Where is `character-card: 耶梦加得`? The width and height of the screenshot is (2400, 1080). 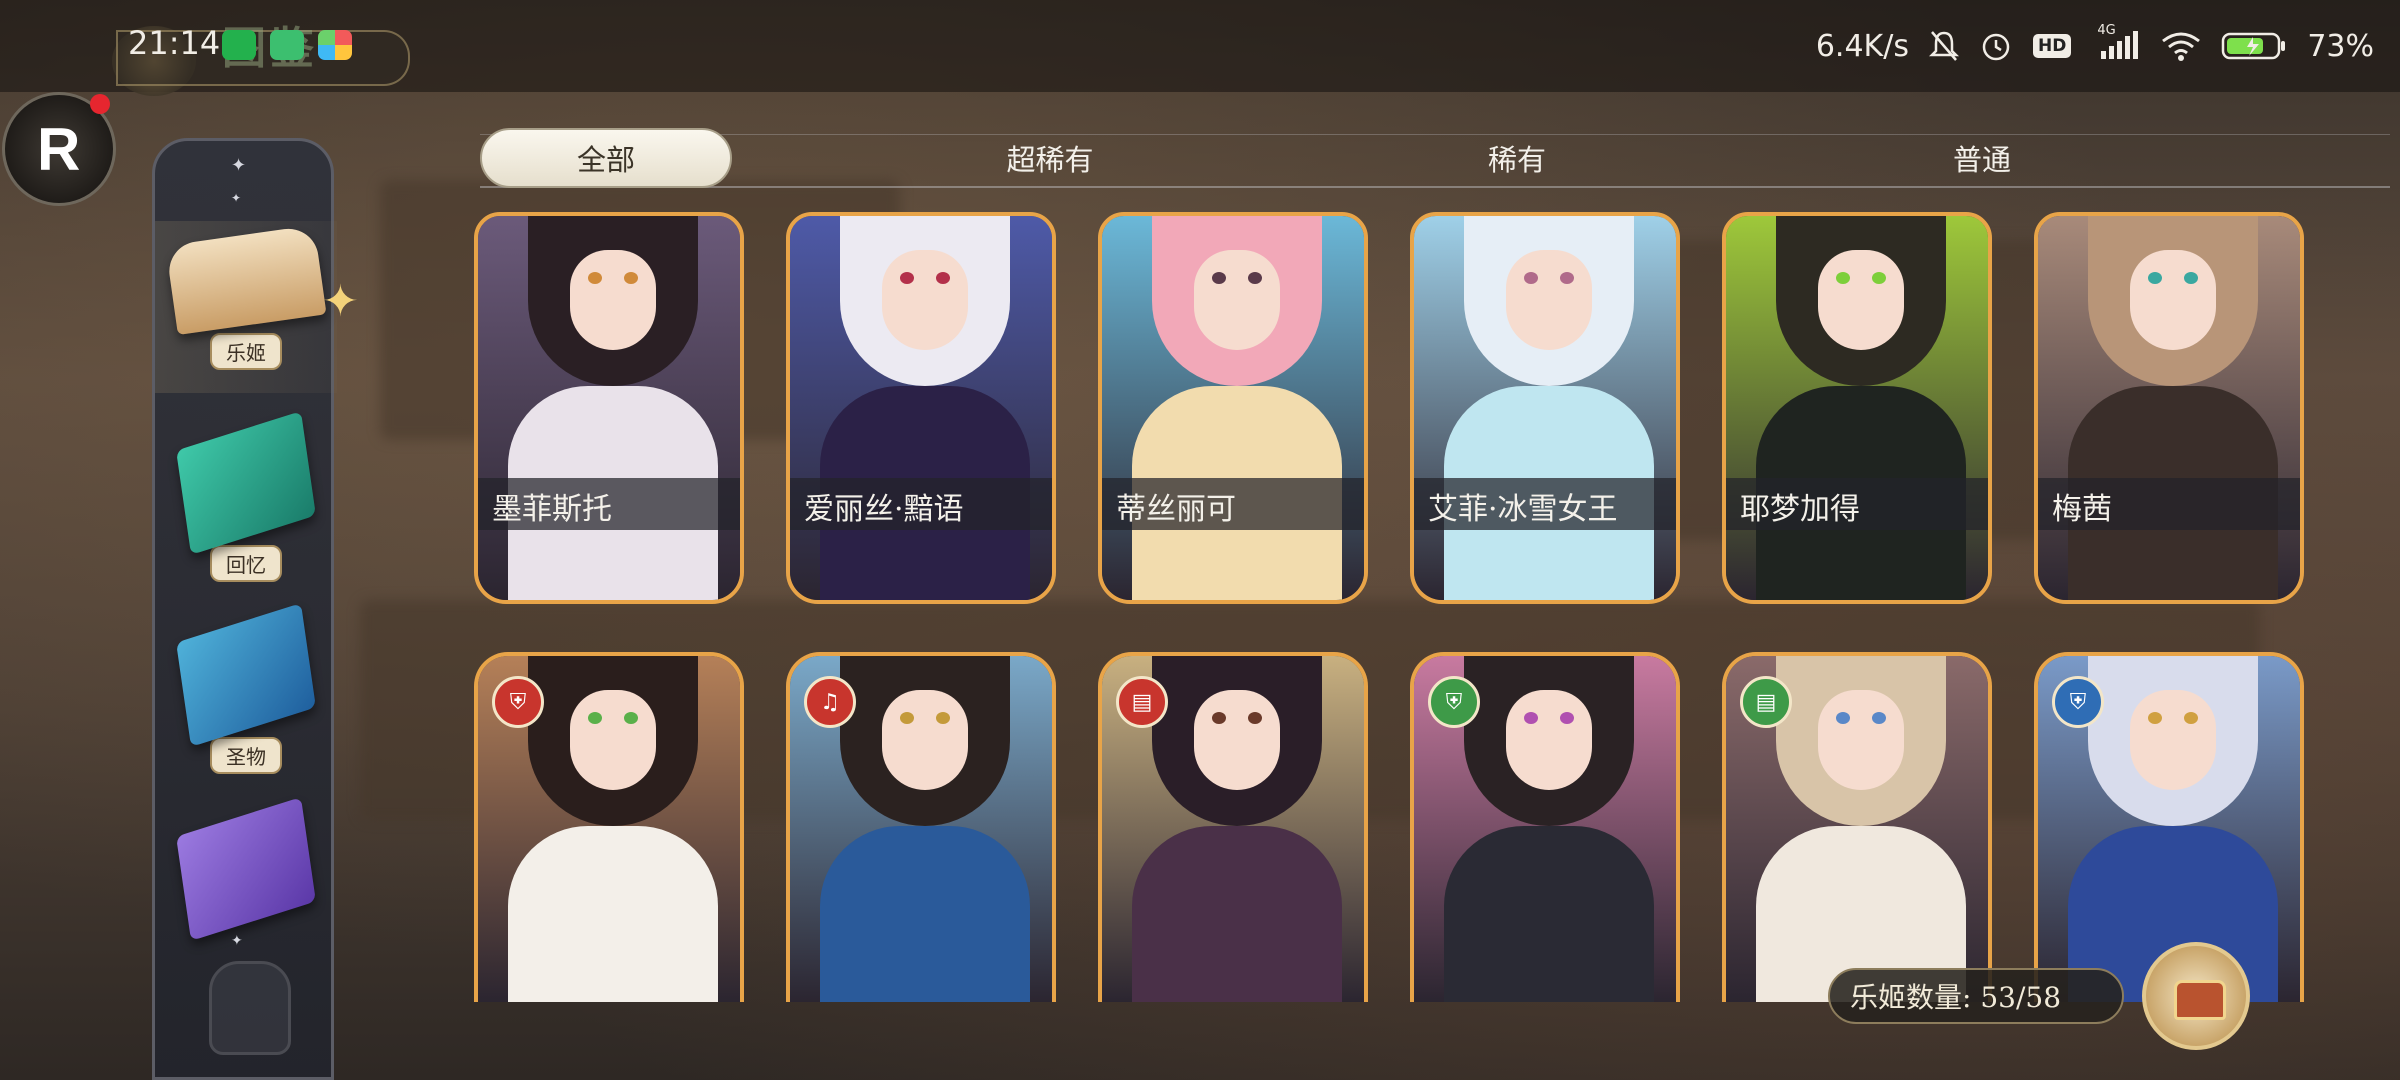 character-card: 耶梦加得 is located at coordinates (1857, 408).